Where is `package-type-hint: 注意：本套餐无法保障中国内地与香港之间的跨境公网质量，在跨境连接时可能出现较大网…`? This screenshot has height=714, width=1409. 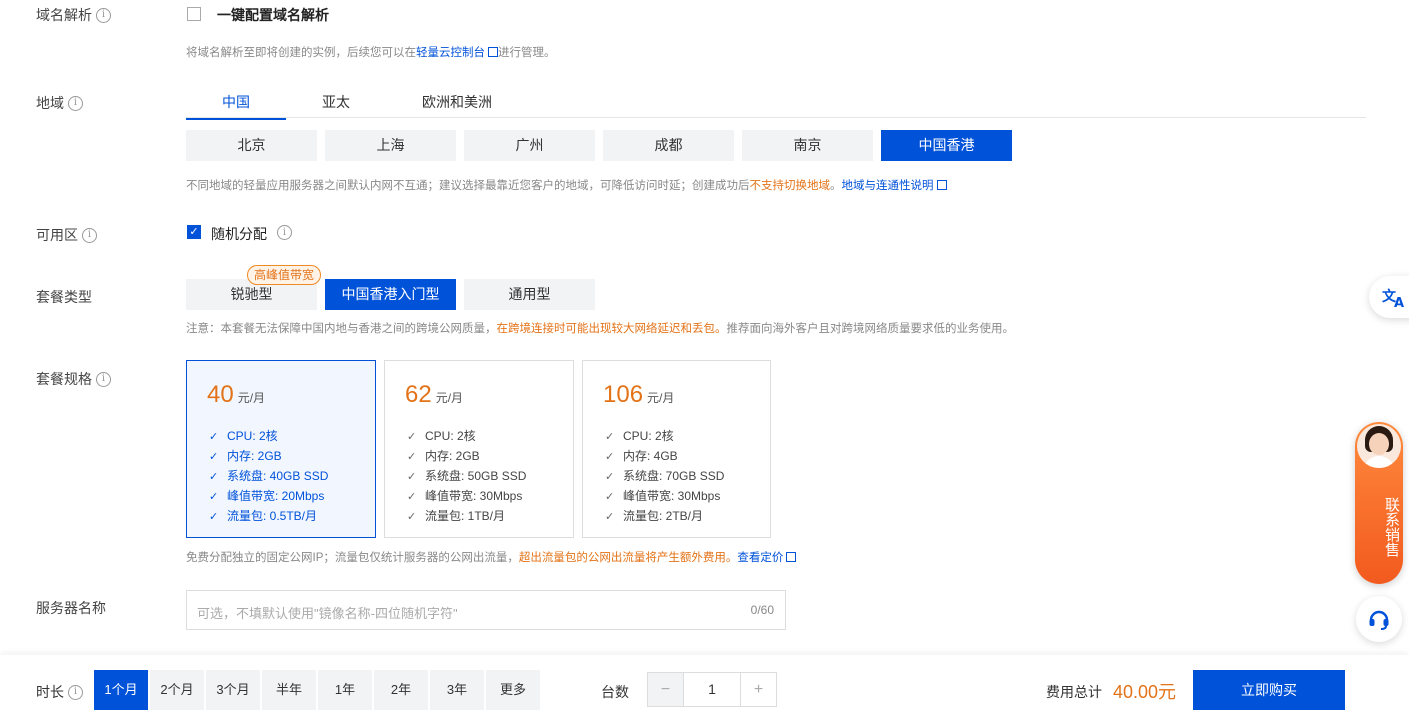 package-type-hint: 注意：本套餐无法保障中国内地与香港之间的跨境公网质量，在跨境连接时可能出现较大网… is located at coordinates (600, 328).